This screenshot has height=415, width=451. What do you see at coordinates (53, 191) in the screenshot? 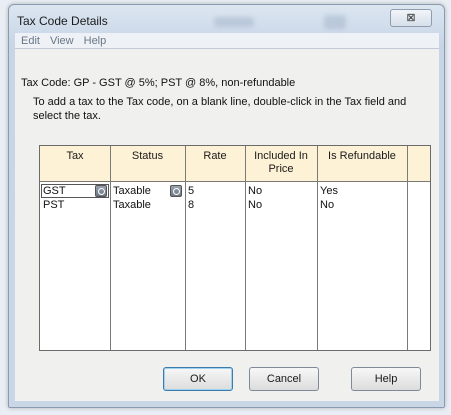
I see `cell-tax: GST` at bounding box center [53, 191].